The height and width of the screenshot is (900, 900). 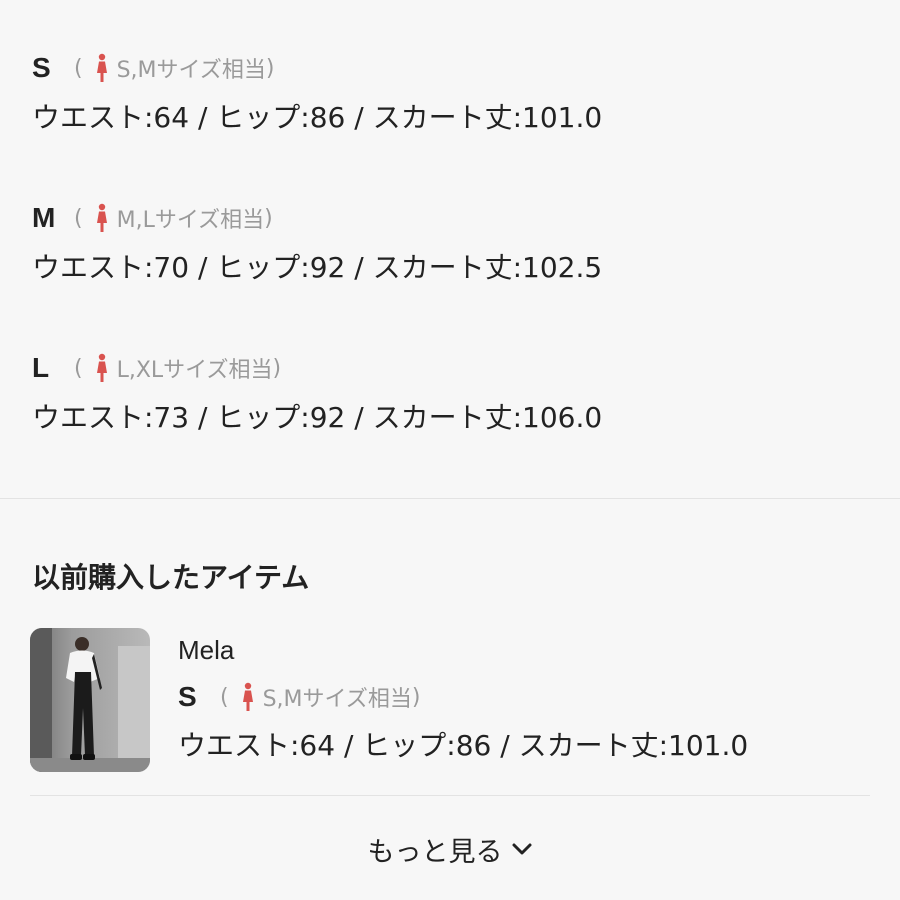 What do you see at coordinates (452, 68) in the screenshot?
I see `size-header: S ( S,Mサイズ相当 )` at bounding box center [452, 68].